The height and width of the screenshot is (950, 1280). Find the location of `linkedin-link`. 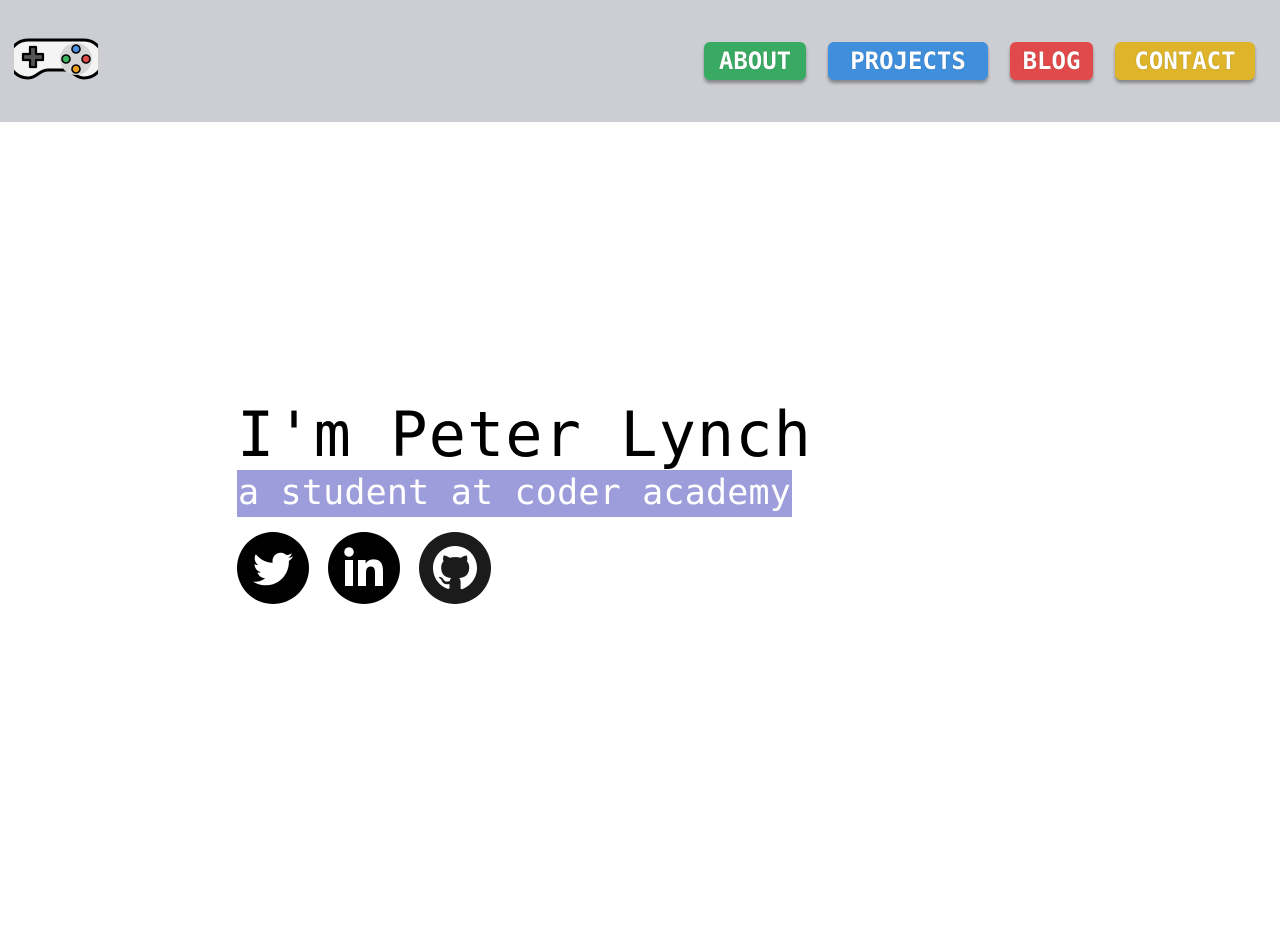

linkedin-link is located at coordinates (364, 568).